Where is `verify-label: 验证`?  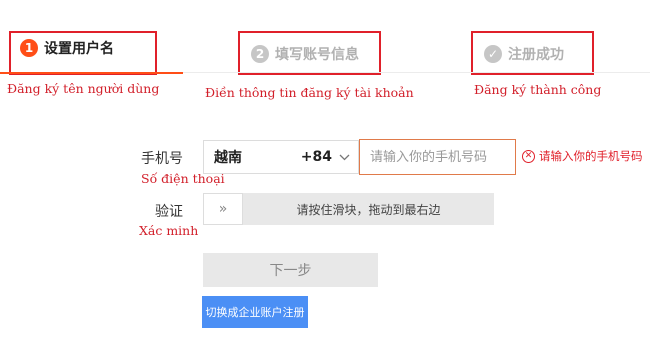
verify-label: 验证 is located at coordinates (169, 212).